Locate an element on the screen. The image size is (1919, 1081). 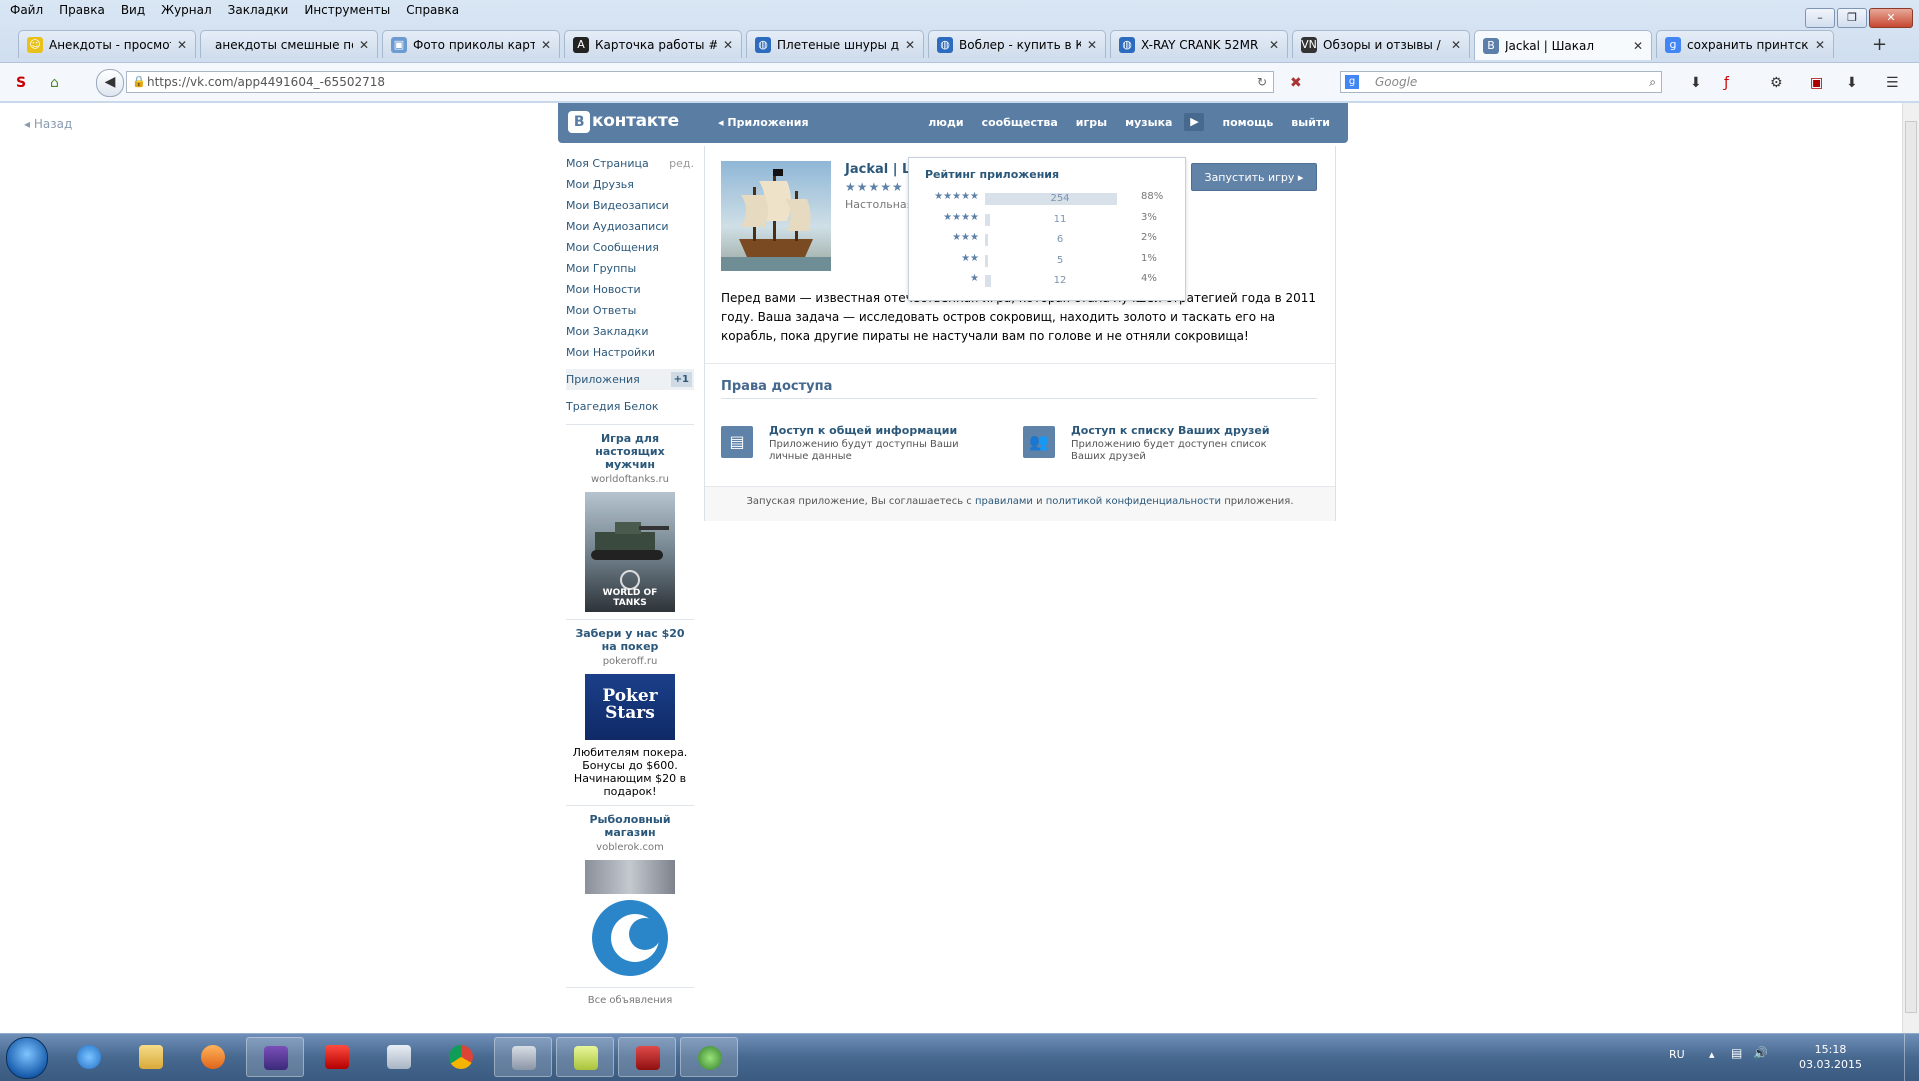
browser-tab: ☺ Анекдоты - просмот... ✕ is located at coordinates (107, 44).